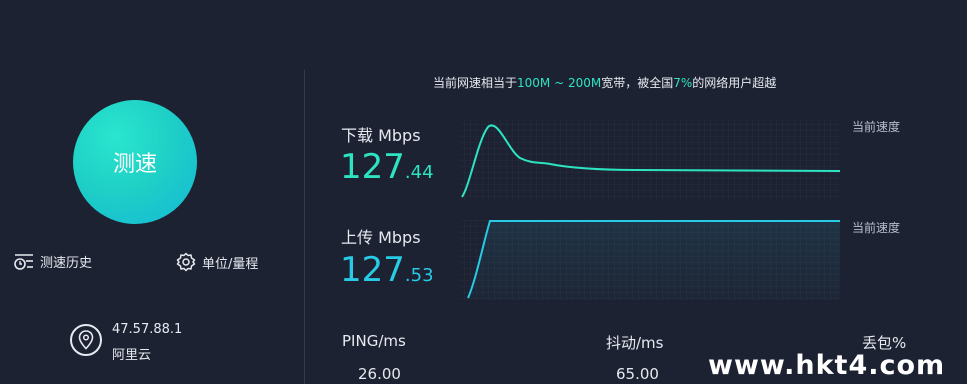  What do you see at coordinates (654, 260) in the screenshot?
I see `upload-speed-fill` at bounding box center [654, 260].